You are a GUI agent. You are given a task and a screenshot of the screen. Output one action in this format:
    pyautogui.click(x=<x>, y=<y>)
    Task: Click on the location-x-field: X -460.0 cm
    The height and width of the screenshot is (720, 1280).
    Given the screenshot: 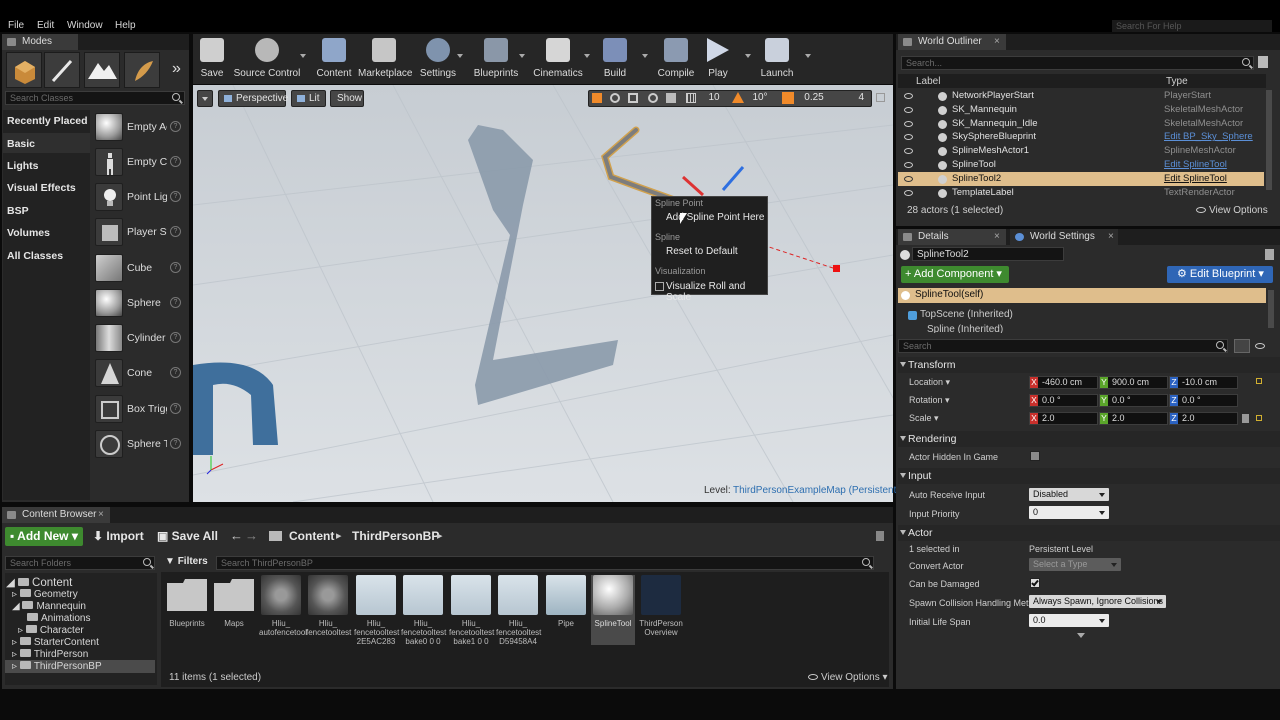 What is the action you would take?
    pyautogui.click(x=1063, y=382)
    